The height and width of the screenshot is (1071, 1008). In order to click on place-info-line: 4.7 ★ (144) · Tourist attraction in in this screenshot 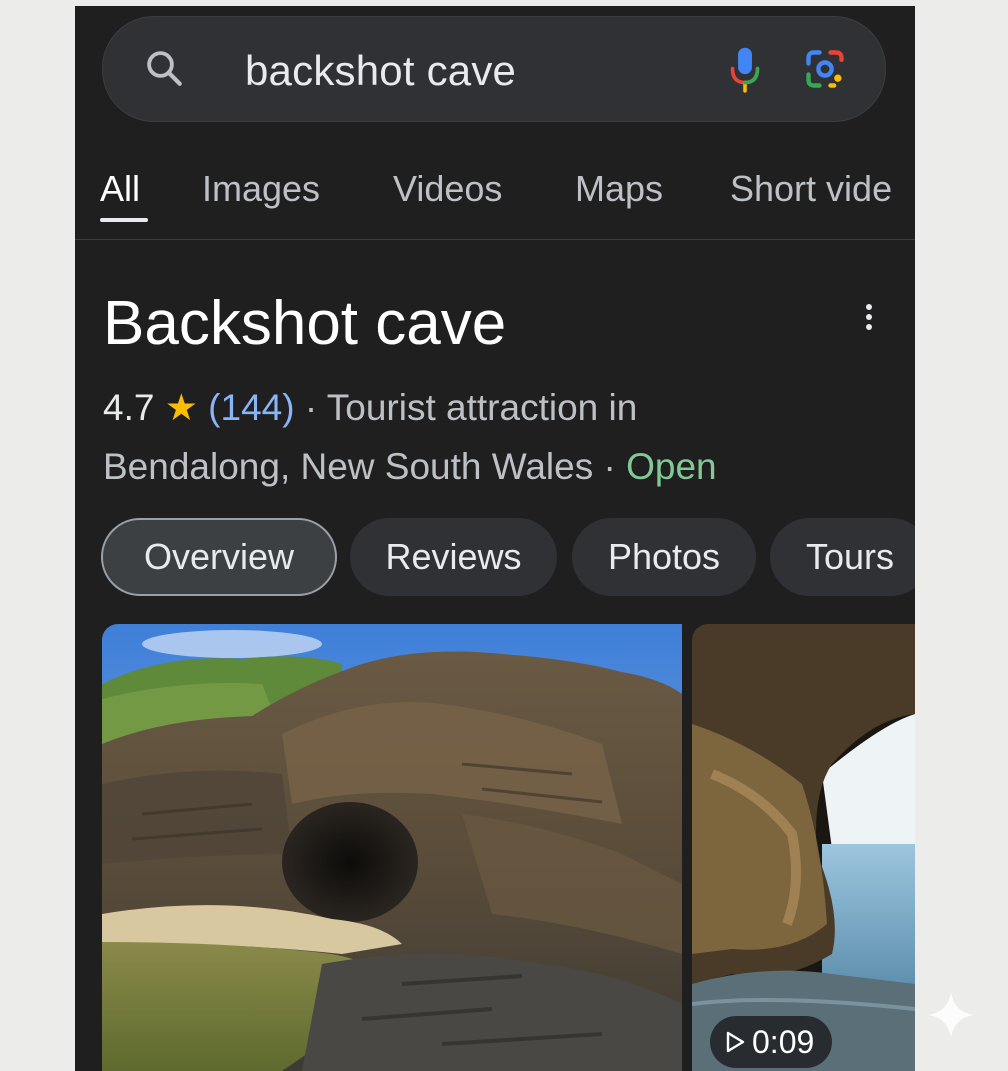, I will do `click(370, 407)`.